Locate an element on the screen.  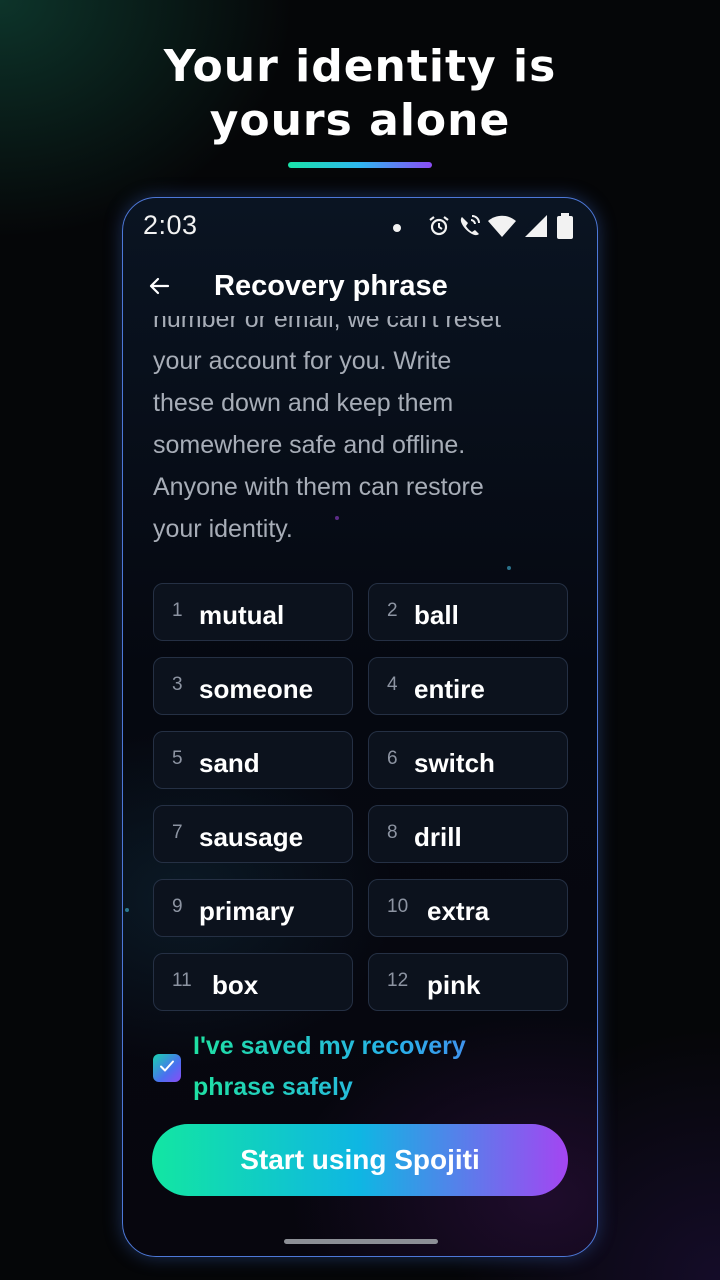
recovery-word-card: 6 switch is located at coordinates (468, 760).